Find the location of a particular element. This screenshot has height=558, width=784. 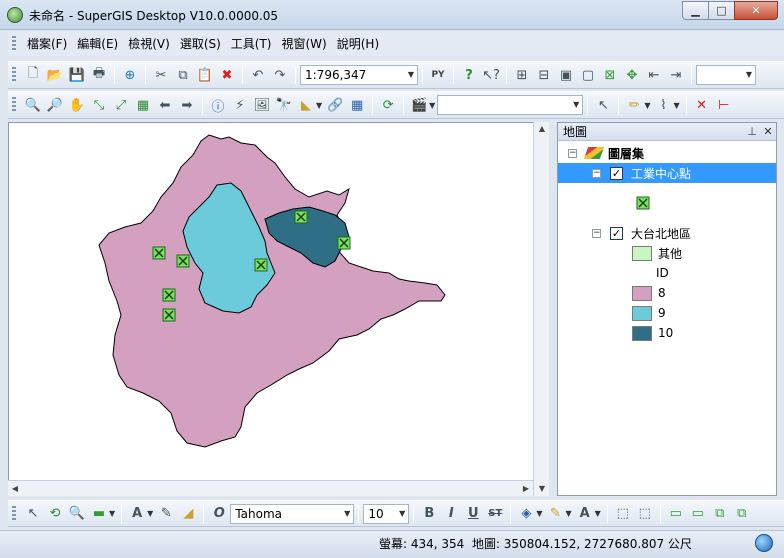

bring-front-icon: ▭ is located at coordinates (676, 514).